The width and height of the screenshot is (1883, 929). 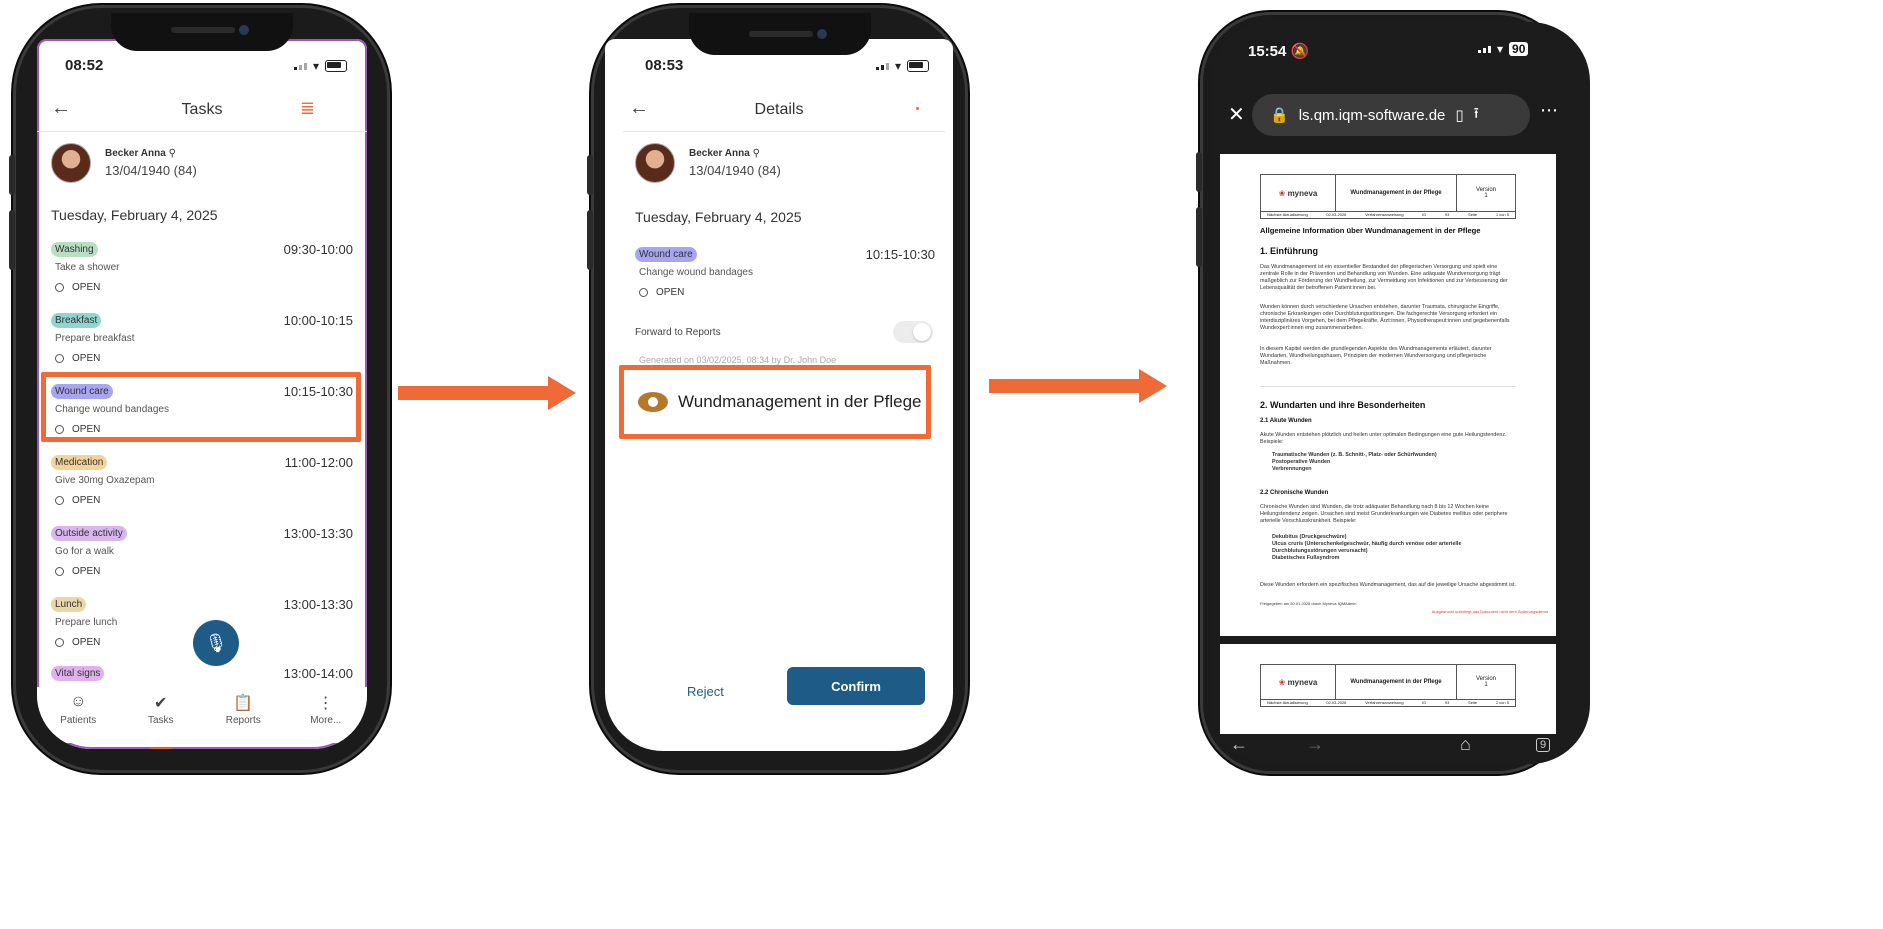 What do you see at coordinates (775, 402) in the screenshot?
I see `document-link: Wundmanagement in der Pflege` at bounding box center [775, 402].